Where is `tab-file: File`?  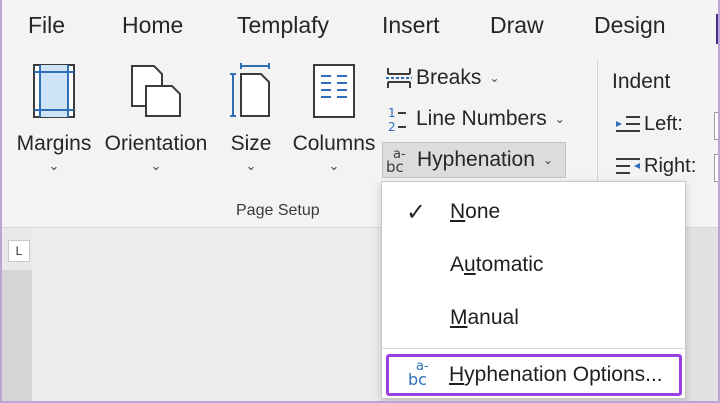
tab-file: File is located at coordinates (46, 25).